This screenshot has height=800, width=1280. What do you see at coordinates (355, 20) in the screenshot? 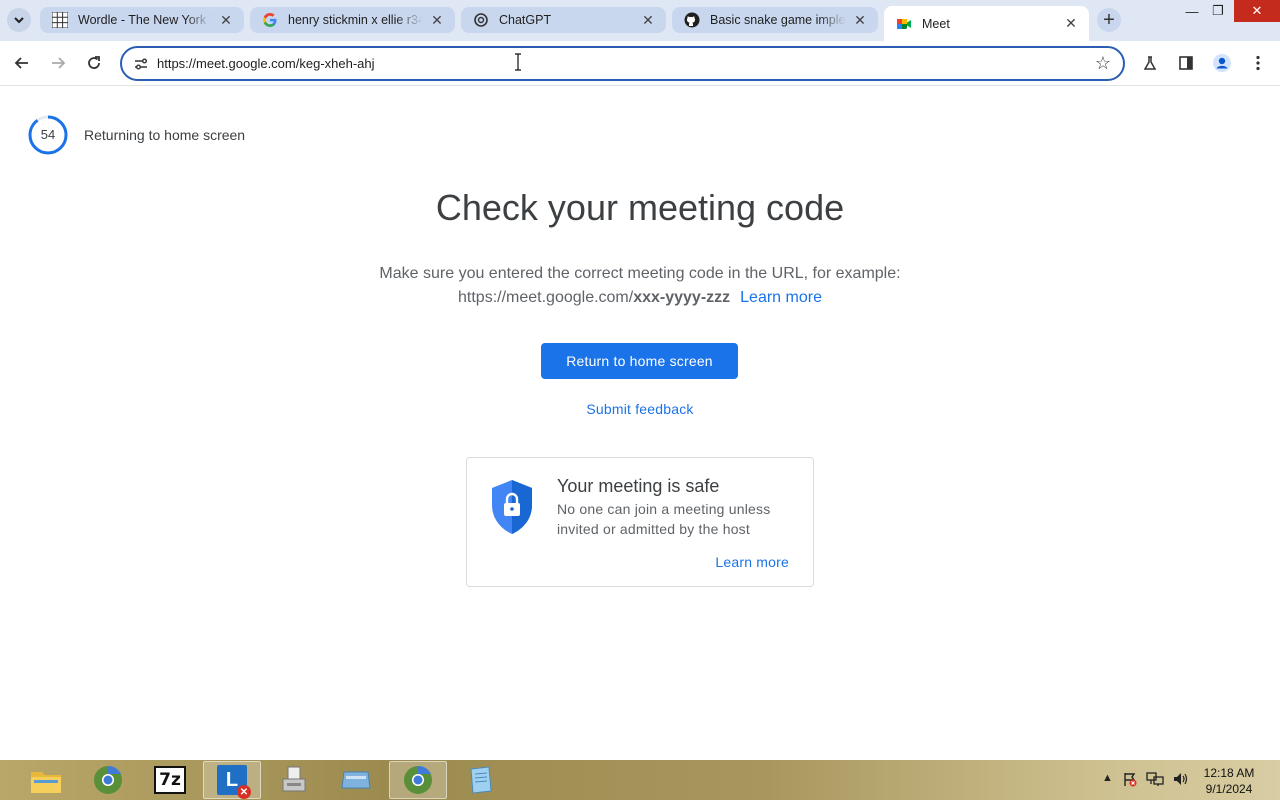
I see `tab-title: henry stickmin x ellie r34` at bounding box center [355, 20].